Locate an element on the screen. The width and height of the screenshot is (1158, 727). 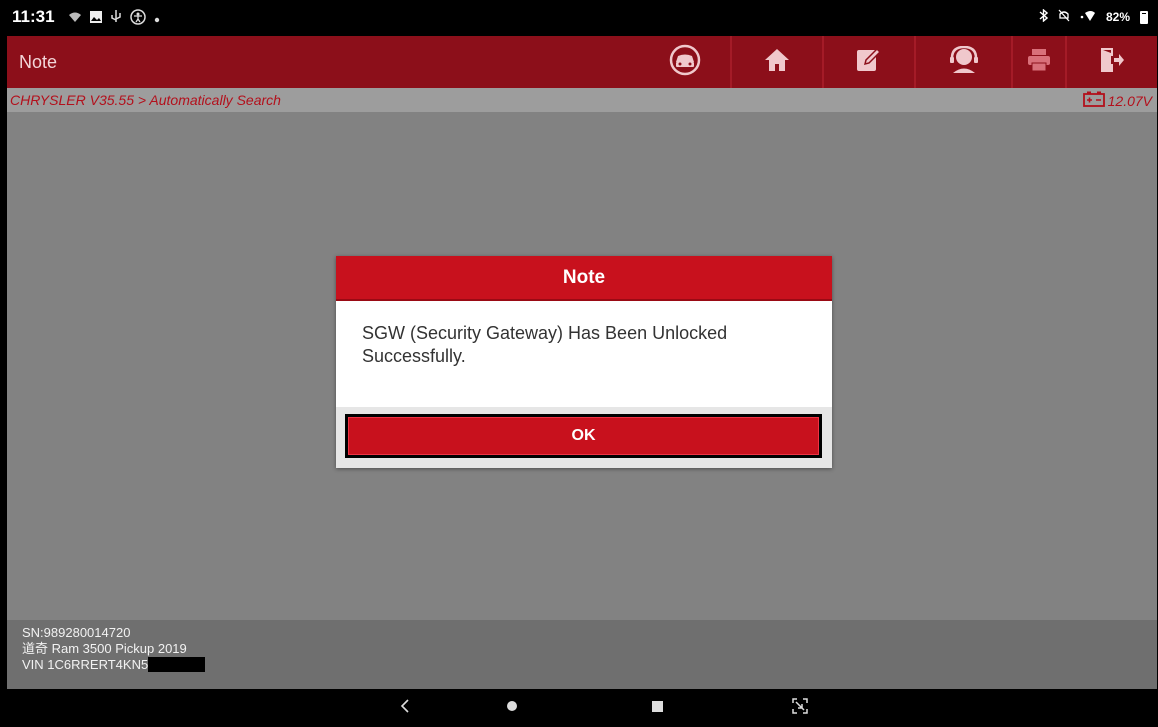
ok-button: OK is located at coordinates (583, 436).